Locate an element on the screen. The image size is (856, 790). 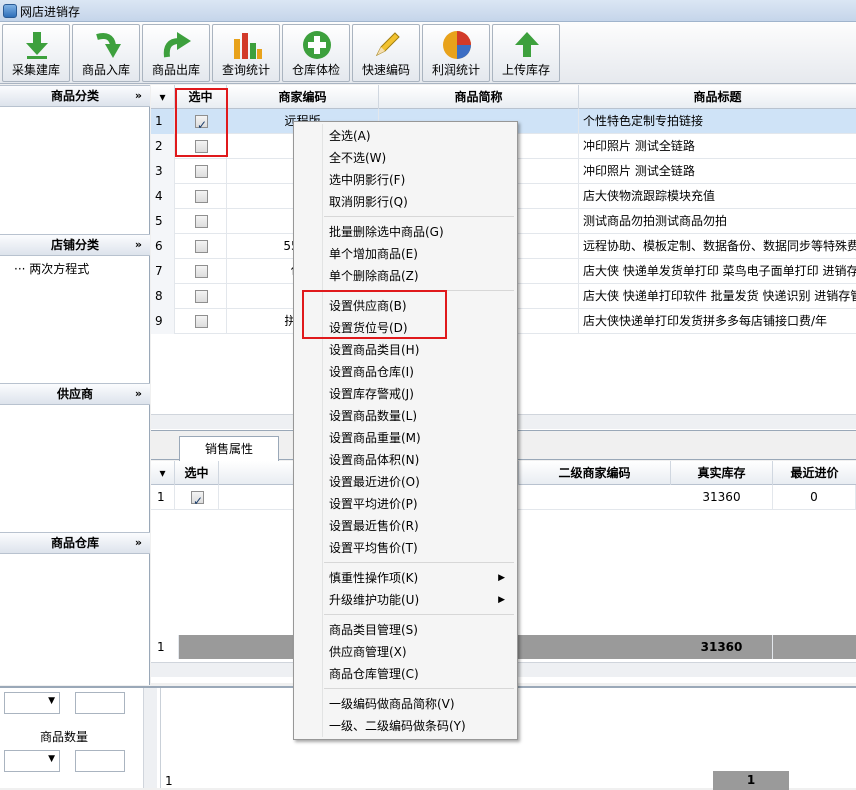
toolbar-button-label: 仓库体检 is located at coordinates (315, 70).